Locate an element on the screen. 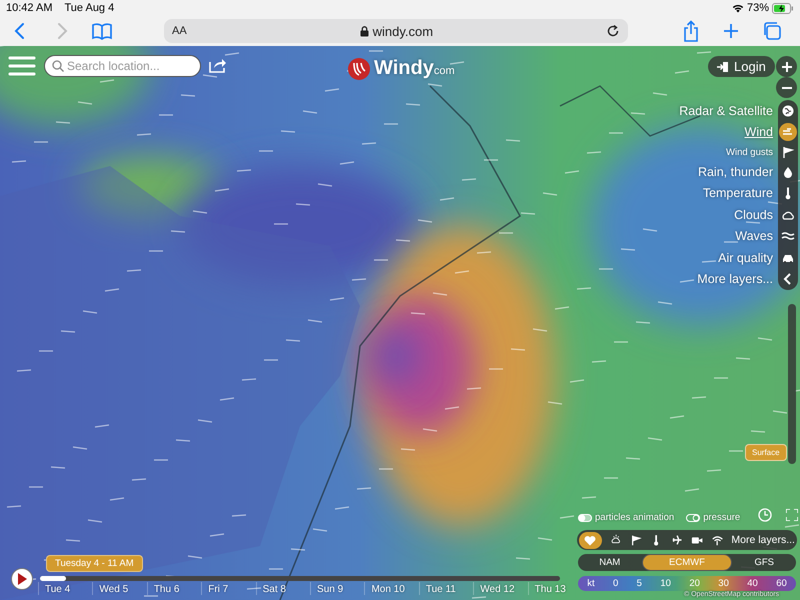 The width and height of the screenshot is (800, 600). book-icon is located at coordinates (102, 31).